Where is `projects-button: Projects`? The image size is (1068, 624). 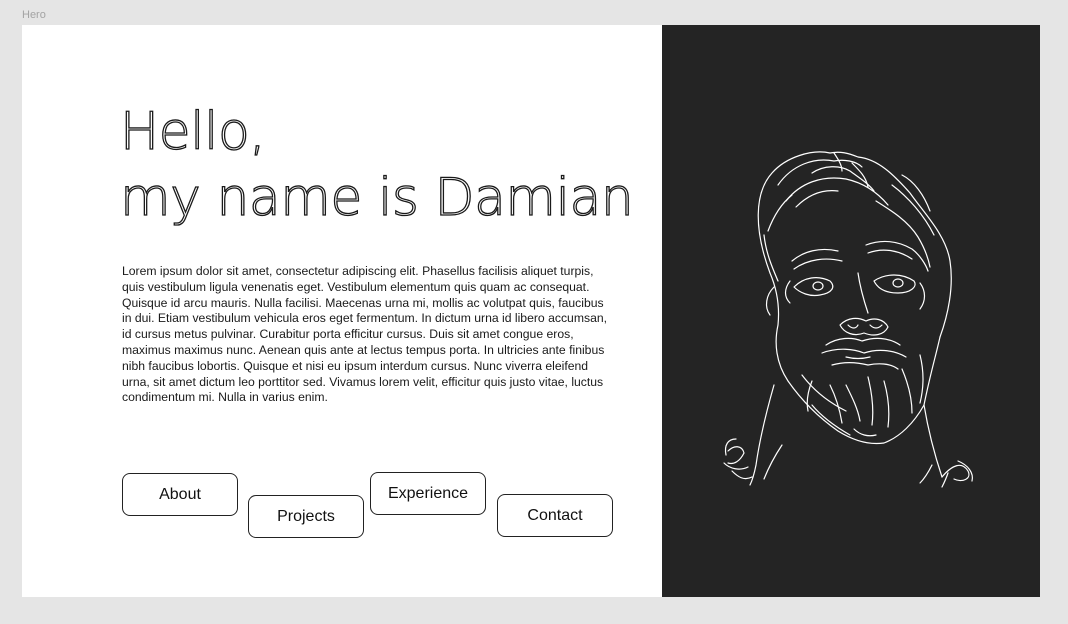
projects-button: Projects is located at coordinates (306, 516).